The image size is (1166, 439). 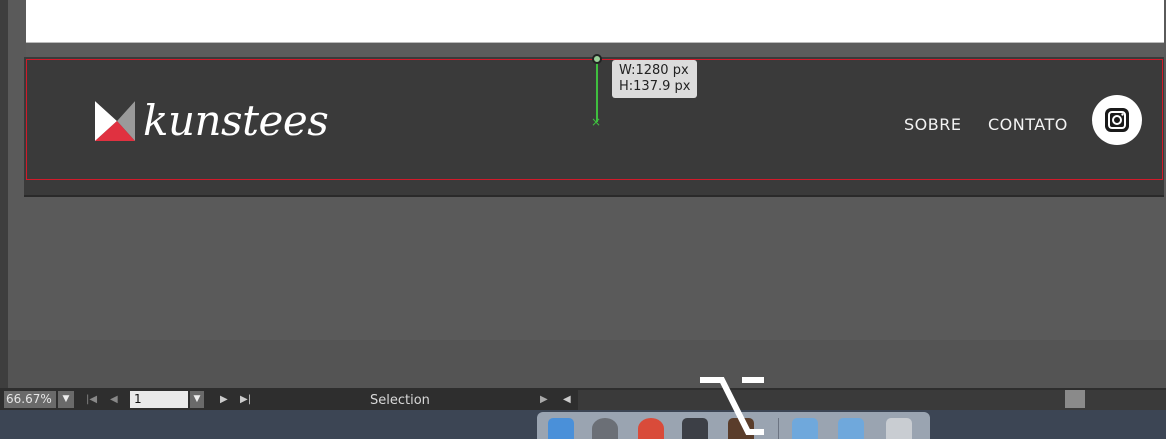 What do you see at coordinates (651, 428) in the screenshot?
I see `chrome-icon` at bounding box center [651, 428].